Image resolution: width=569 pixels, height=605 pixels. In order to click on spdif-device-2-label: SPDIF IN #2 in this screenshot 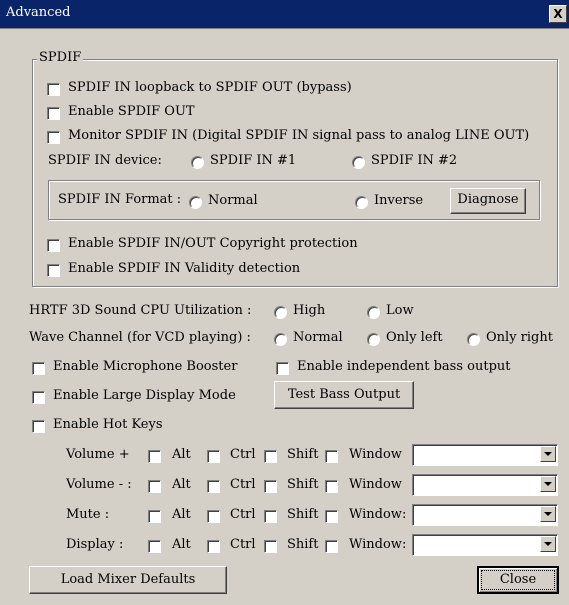, I will do `click(414, 160)`.